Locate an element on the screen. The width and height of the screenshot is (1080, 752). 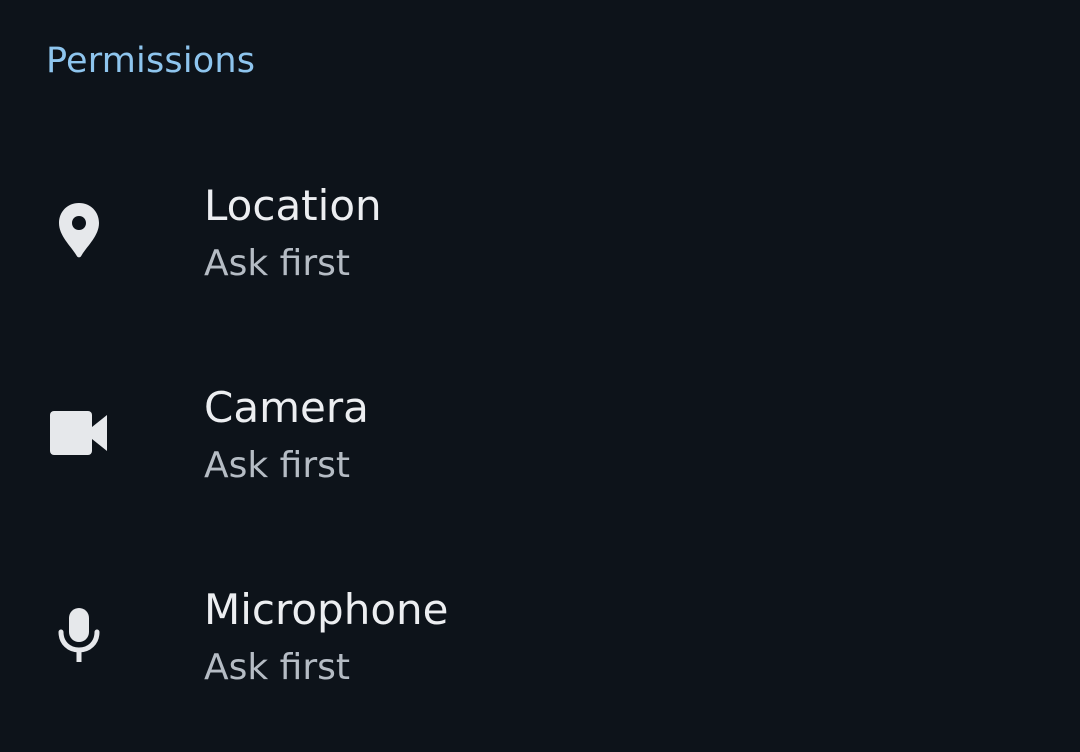
video-camera-icon is located at coordinates (79, 433).